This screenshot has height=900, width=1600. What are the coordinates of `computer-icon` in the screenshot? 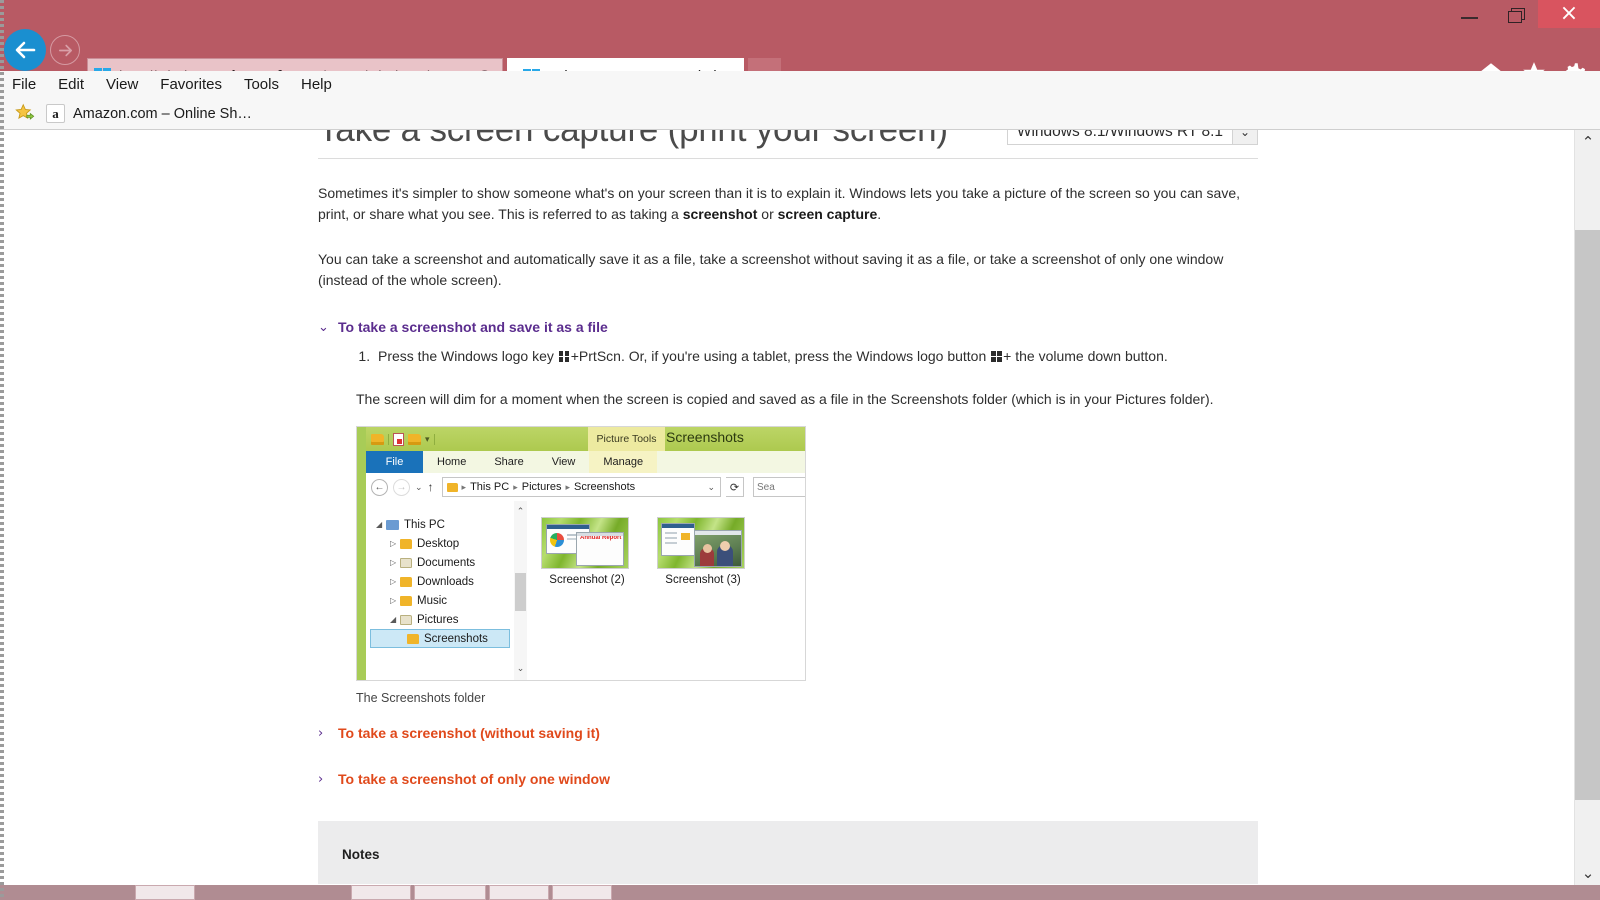 It's located at (392, 524).